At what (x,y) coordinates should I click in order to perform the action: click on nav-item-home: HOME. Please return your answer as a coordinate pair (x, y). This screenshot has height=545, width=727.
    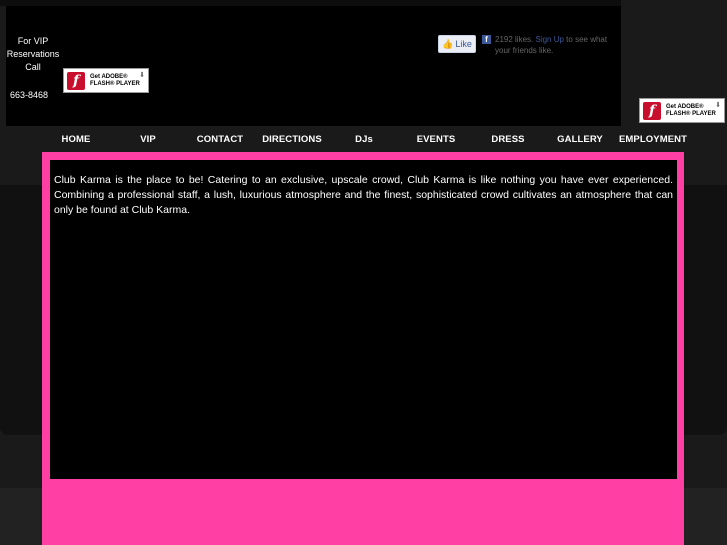
    Looking at the image, I should click on (76, 139).